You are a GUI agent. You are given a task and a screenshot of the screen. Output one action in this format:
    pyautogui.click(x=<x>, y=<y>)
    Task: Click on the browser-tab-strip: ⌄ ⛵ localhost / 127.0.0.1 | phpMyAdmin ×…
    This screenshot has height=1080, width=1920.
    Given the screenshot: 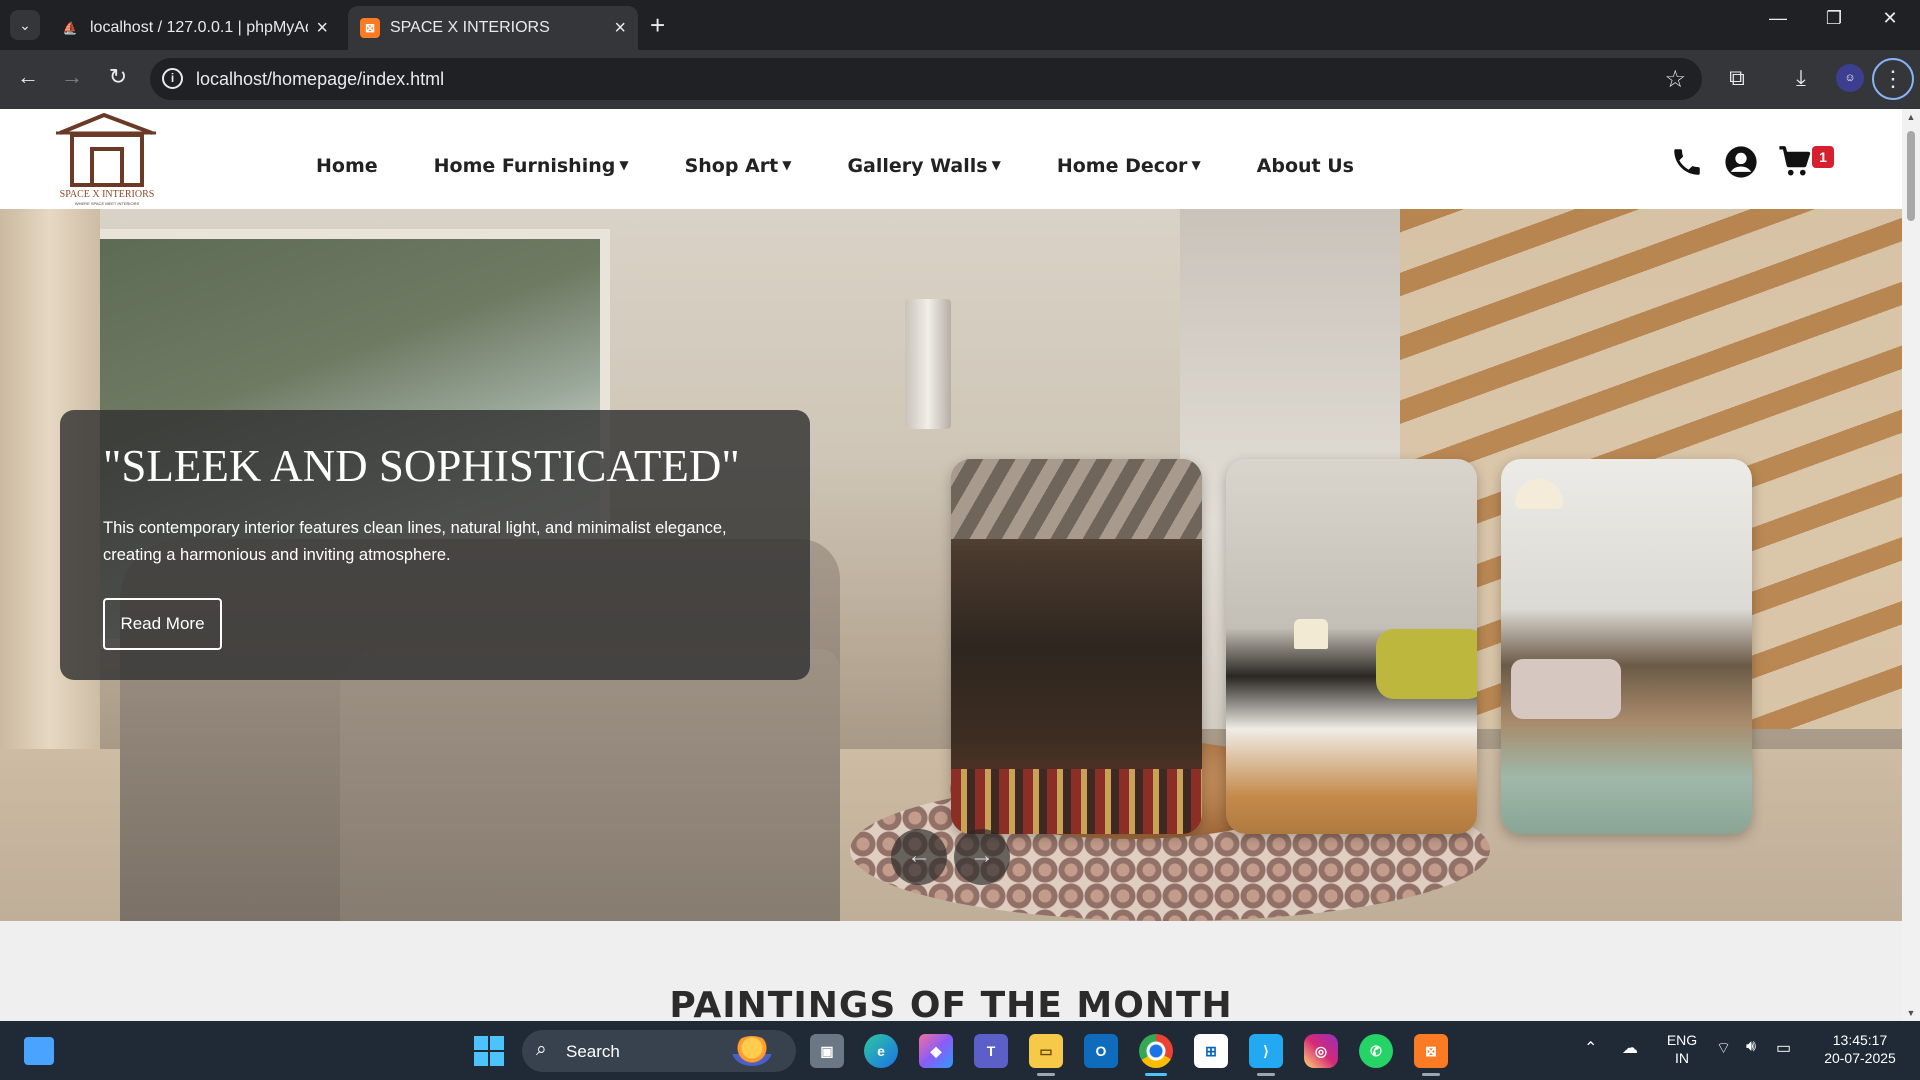 What is the action you would take?
    pyautogui.click(x=960, y=25)
    